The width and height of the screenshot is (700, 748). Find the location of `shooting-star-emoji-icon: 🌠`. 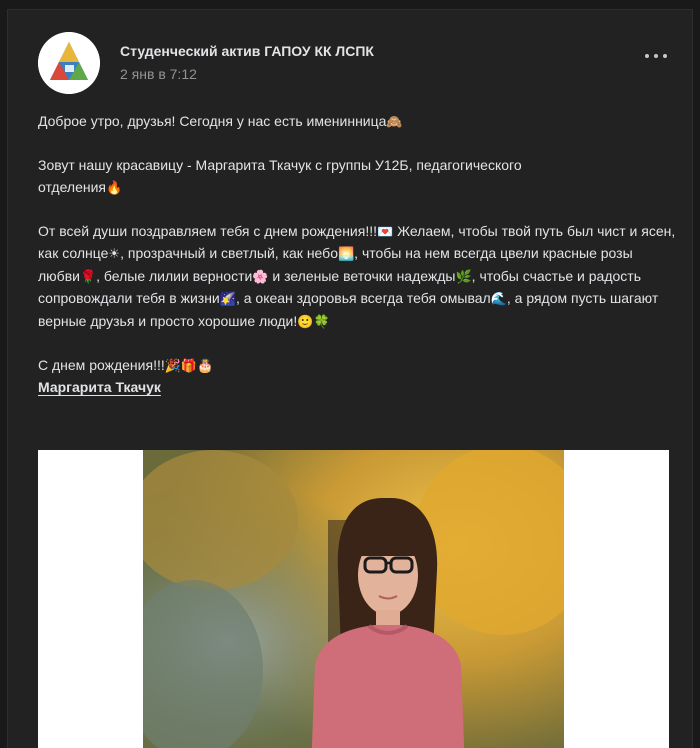

shooting-star-emoji-icon: 🌠 is located at coordinates (227, 299).